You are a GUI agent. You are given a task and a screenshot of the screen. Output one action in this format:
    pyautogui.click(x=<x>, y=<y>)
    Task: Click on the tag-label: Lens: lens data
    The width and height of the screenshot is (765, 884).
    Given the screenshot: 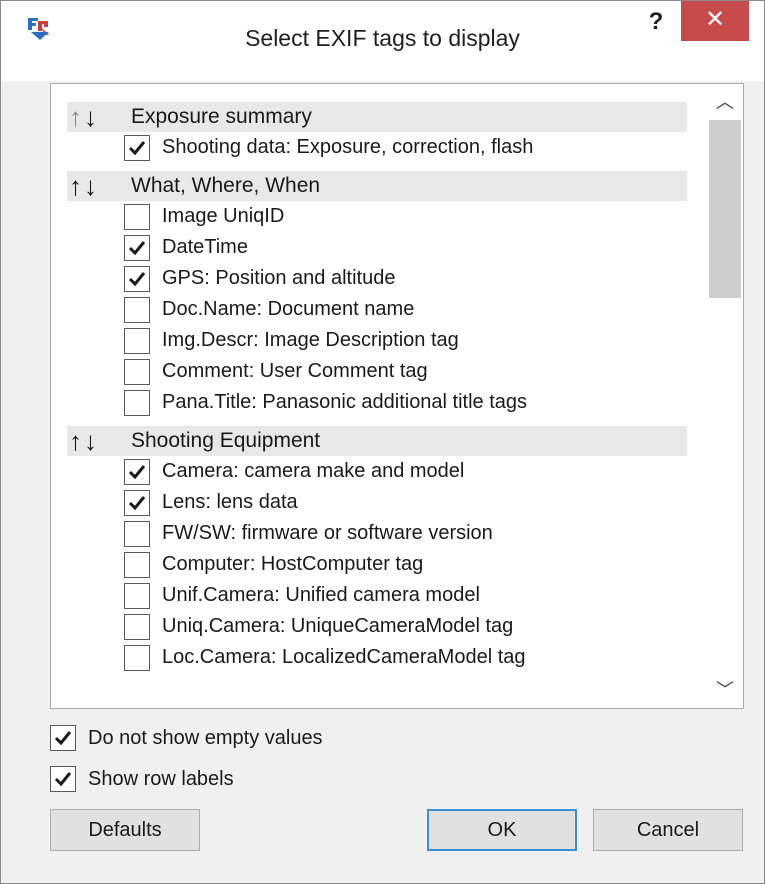 What is the action you would take?
    pyautogui.click(x=230, y=502)
    